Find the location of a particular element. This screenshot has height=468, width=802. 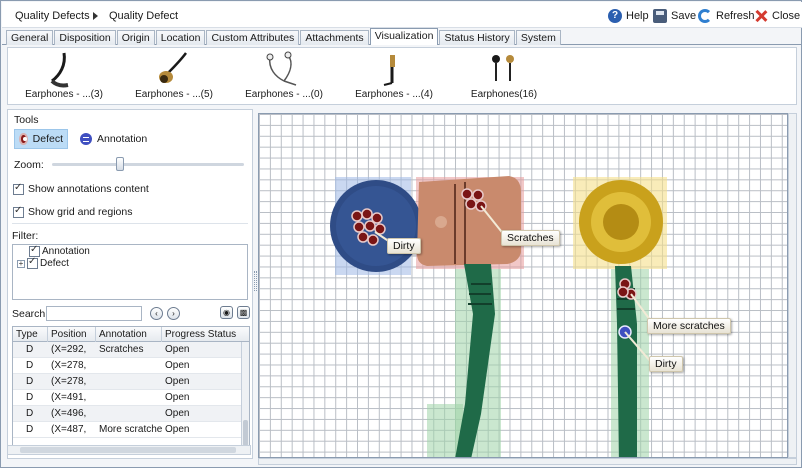

defect-tool-label: Defect is located at coordinates (47, 139).